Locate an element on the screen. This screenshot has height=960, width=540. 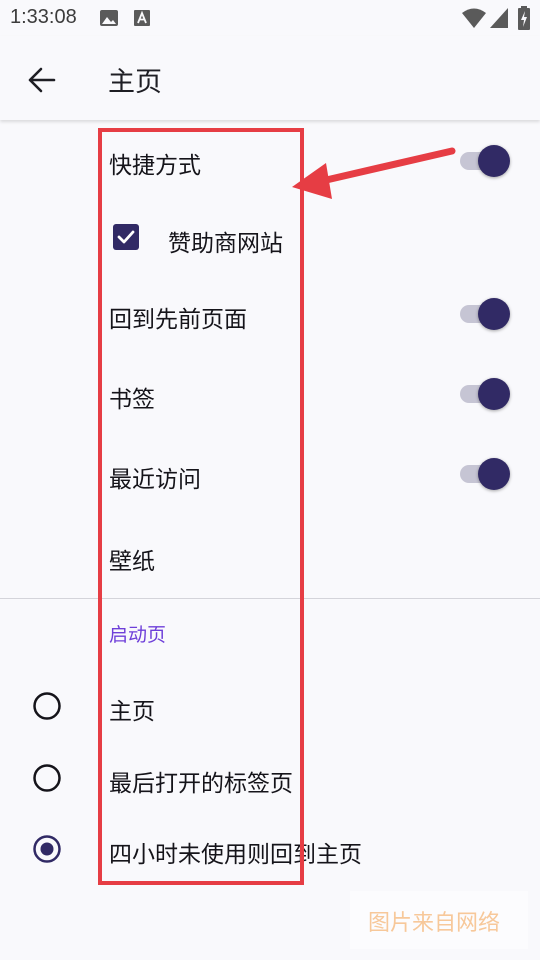
bookmarks-toggle is located at coordinates (486, 394).